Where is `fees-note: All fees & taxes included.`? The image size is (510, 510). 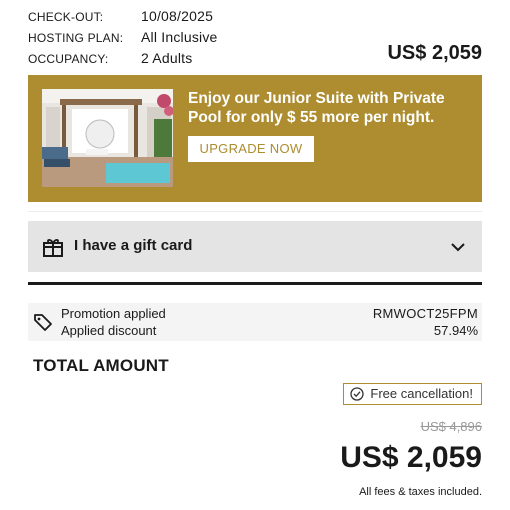
fees-note: All fees & taxes included. is located at coordinates (420, 492).